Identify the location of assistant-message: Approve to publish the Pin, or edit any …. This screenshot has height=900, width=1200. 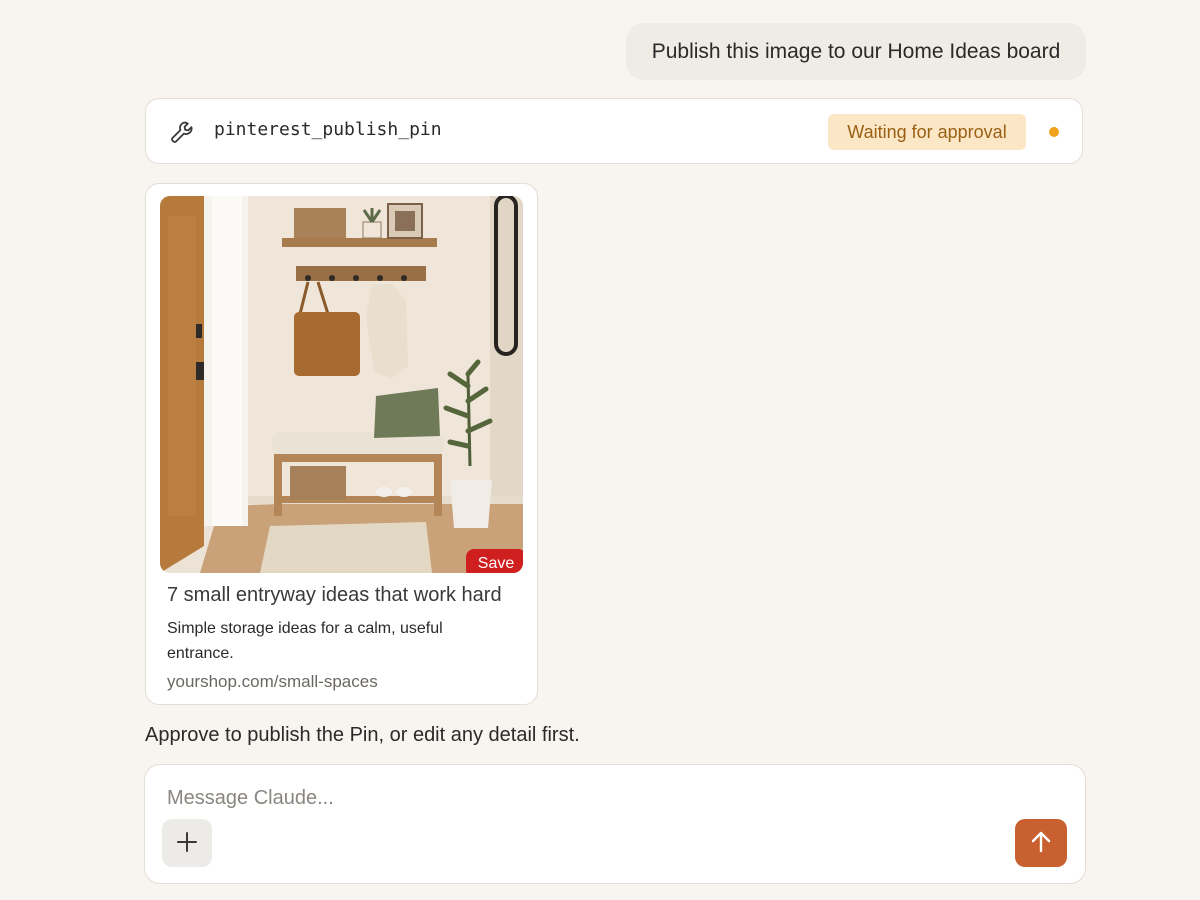
(362, 735).